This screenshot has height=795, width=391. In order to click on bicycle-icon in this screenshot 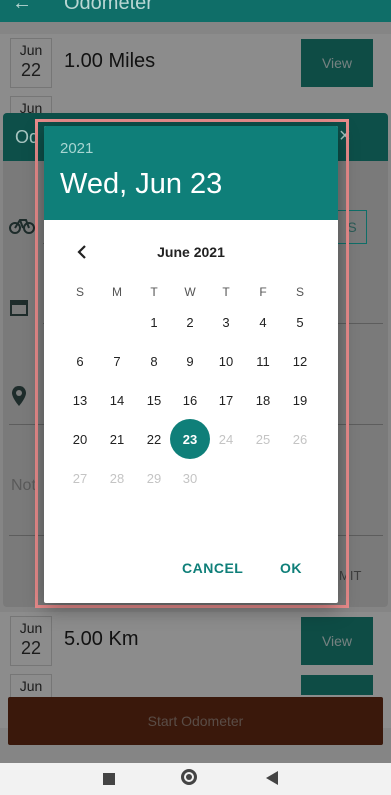, I will do `click(22, 227)`.